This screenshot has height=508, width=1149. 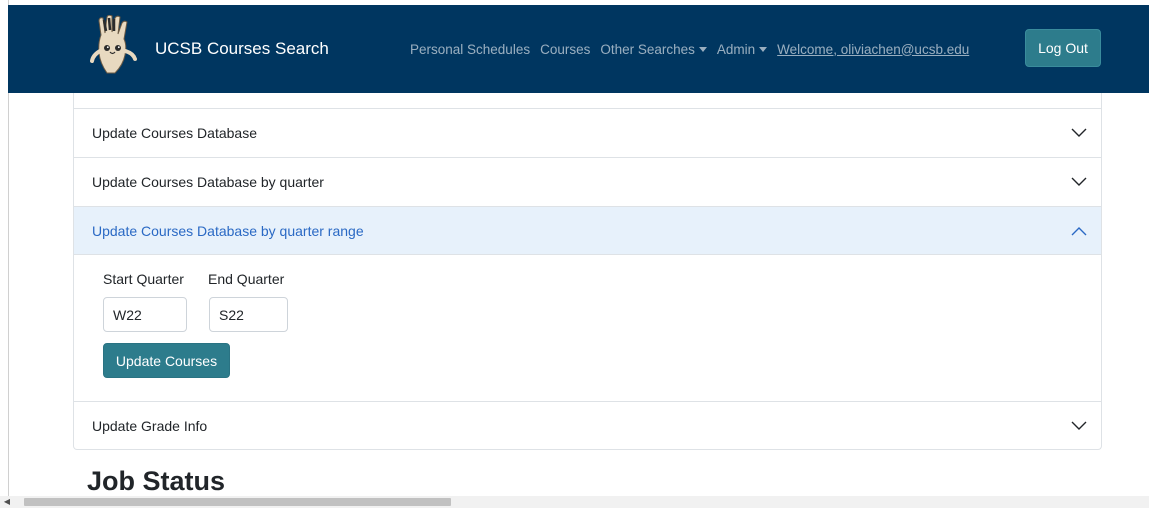 I want to click on accordion-item-update-courses: Update Courses Database, so click(x=587, y=133).